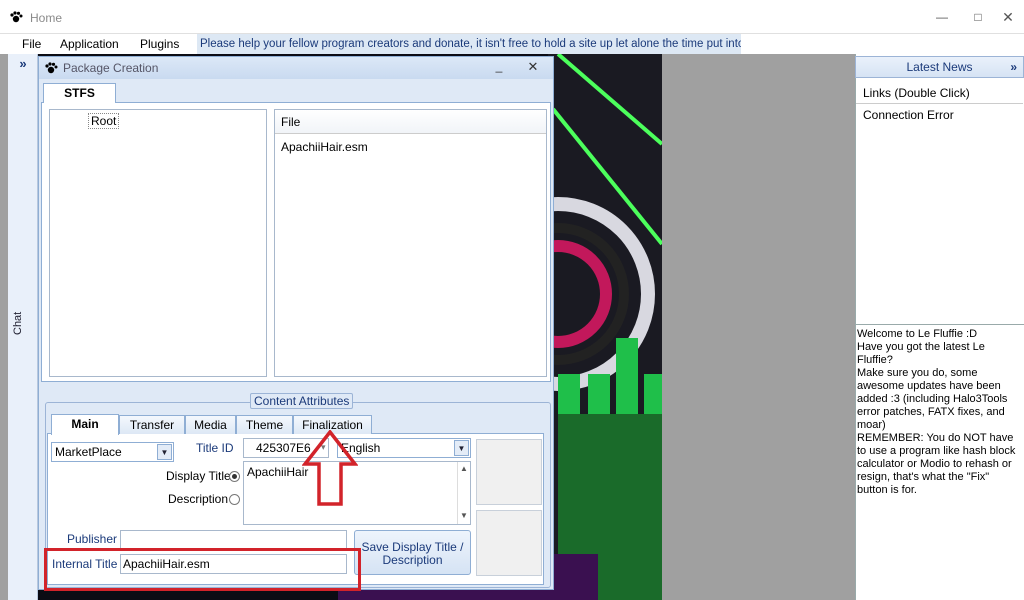 The width and height of the screenshot is (1024, 600). Describe the element at coordinates (234, 476) in the screenshot. I see `display-title-radio` at that location.